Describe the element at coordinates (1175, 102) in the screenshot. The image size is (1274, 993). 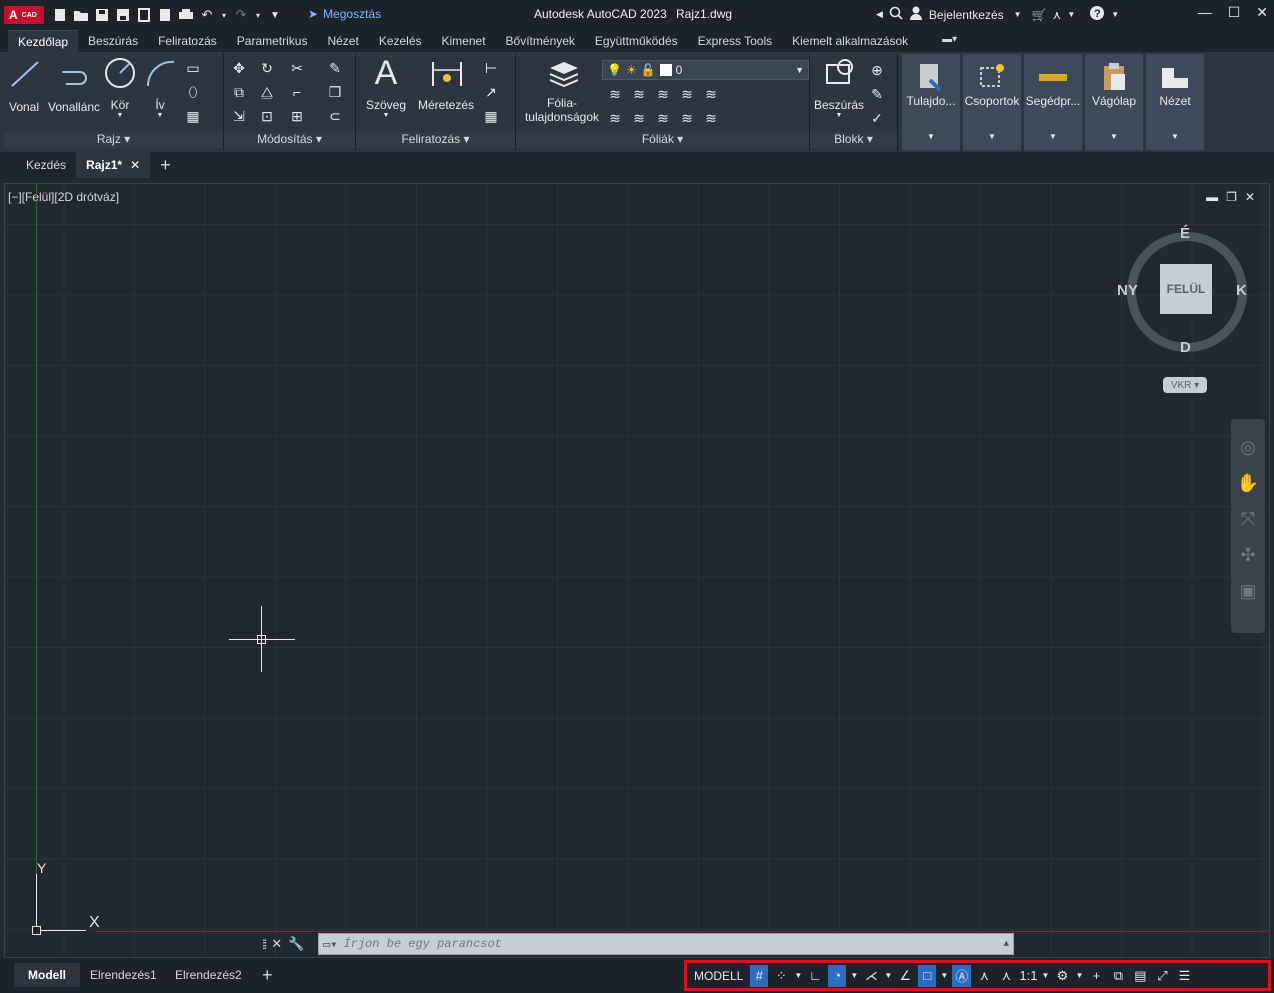
I see `view-tile: Nézet ▼` at that location.